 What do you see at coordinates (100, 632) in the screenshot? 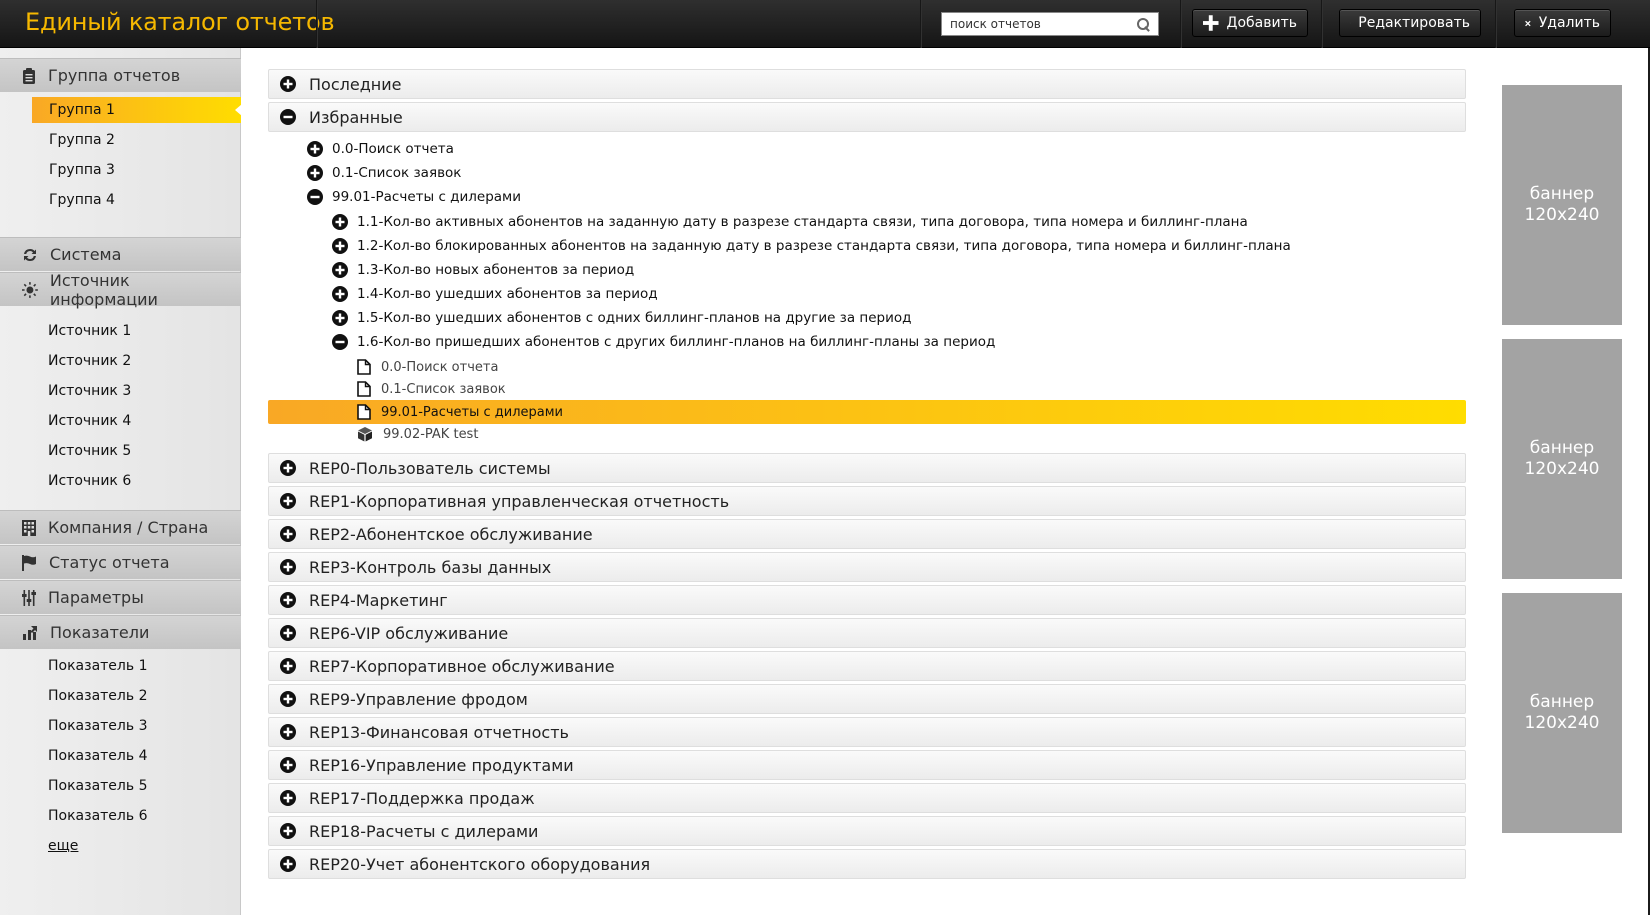
I see `sidebar-section-title: Показатели` at bounding box center [100, 632].